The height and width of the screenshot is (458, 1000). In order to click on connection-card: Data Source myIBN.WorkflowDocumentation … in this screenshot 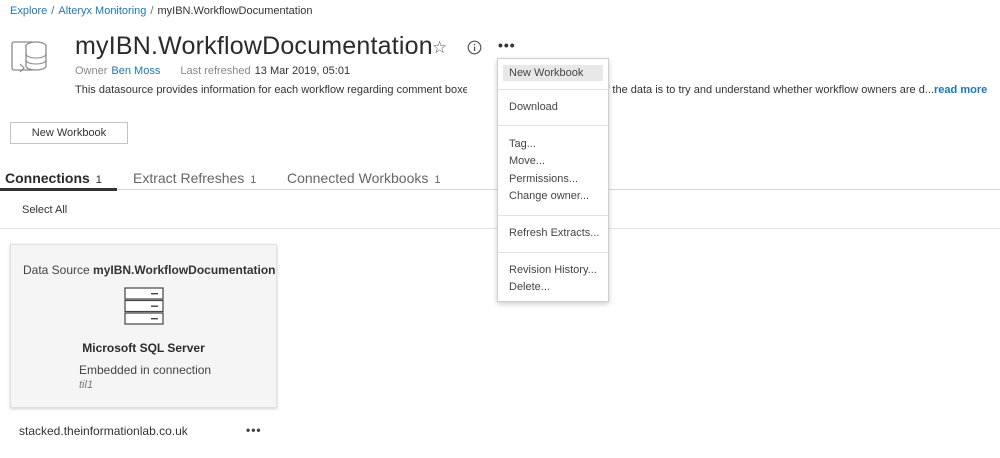, I will do `click(143, 326)`.